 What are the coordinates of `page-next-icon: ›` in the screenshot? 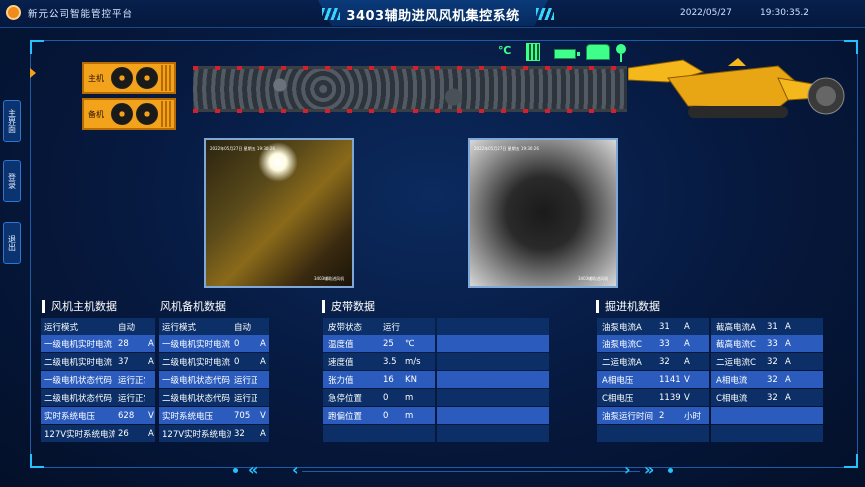 It's located at (627, 469).